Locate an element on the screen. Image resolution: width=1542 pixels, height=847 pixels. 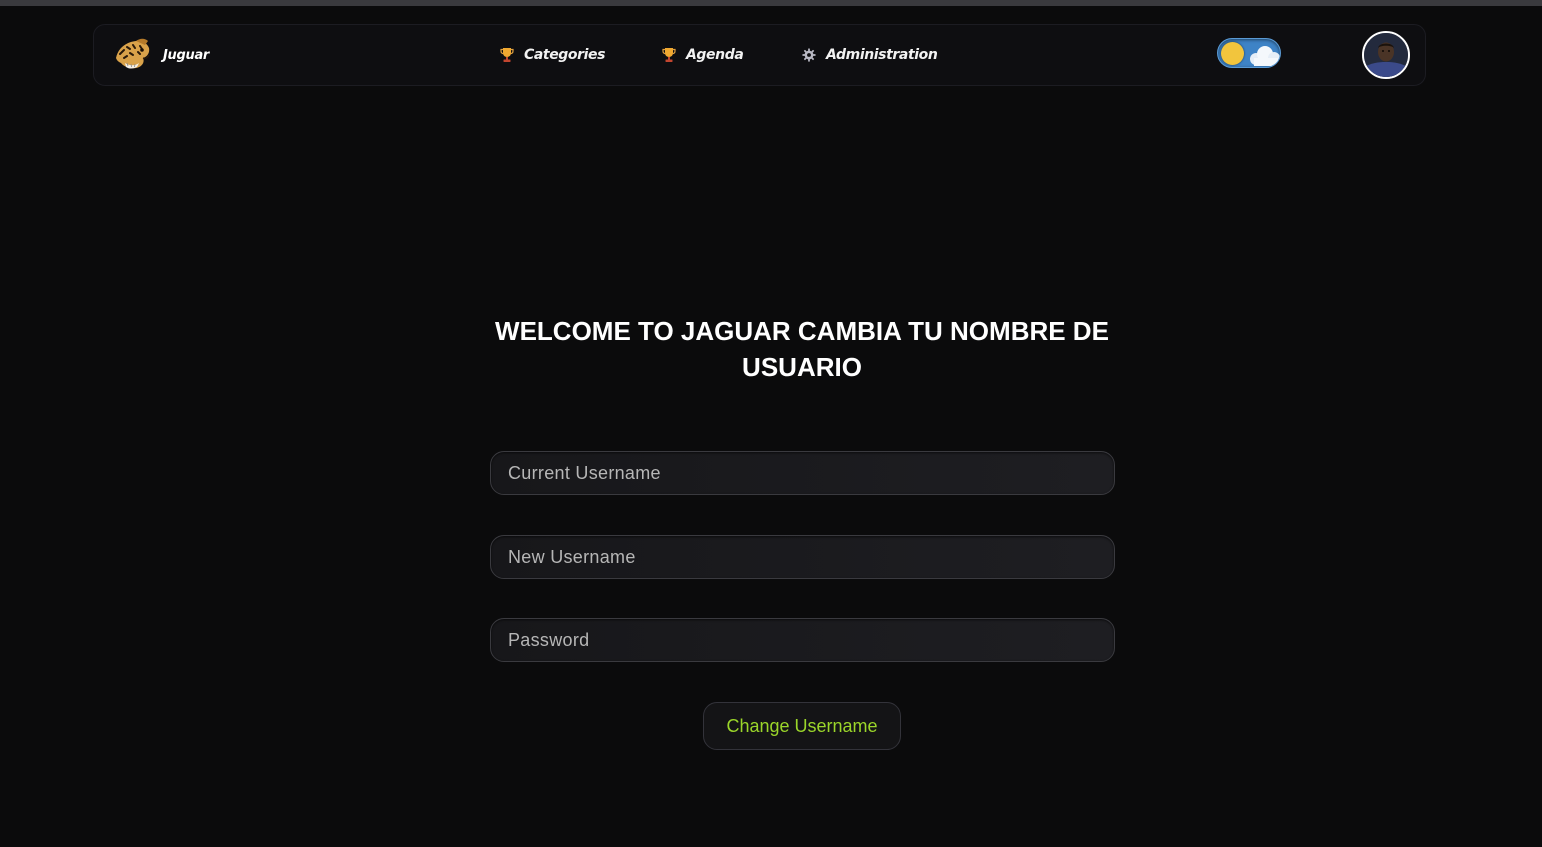
password-input is located at coordinates (802, 640).